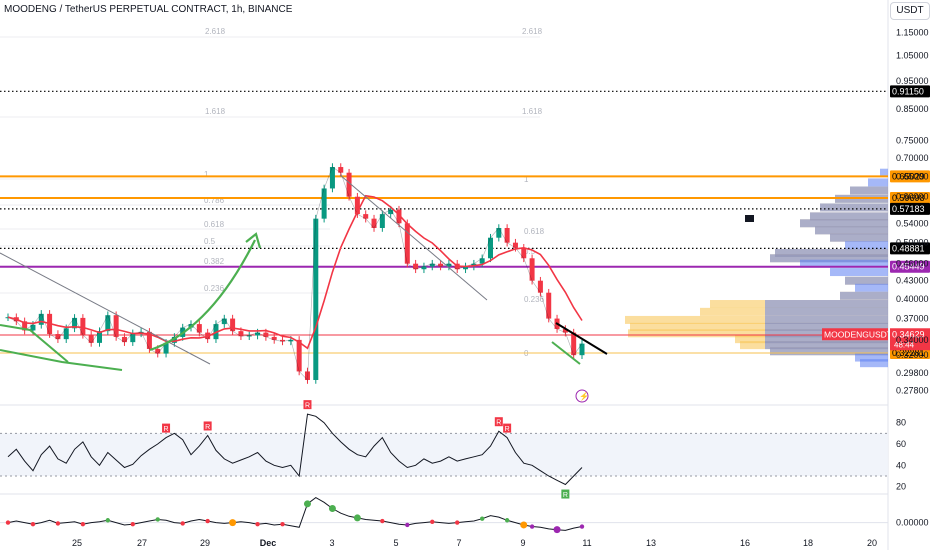  Describe the element at coordinates (808, 543) in the screenshot. I see `time-tick-label: 18` at that location.